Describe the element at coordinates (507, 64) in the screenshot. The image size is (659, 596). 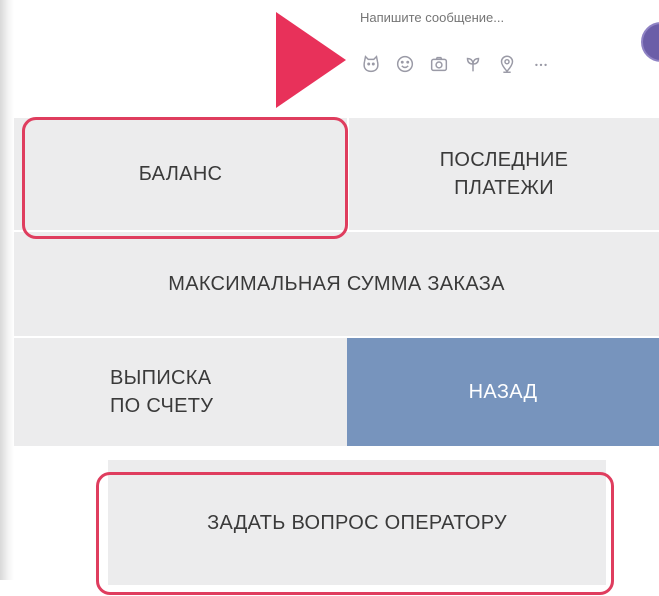
I see `location-icon` at that location.